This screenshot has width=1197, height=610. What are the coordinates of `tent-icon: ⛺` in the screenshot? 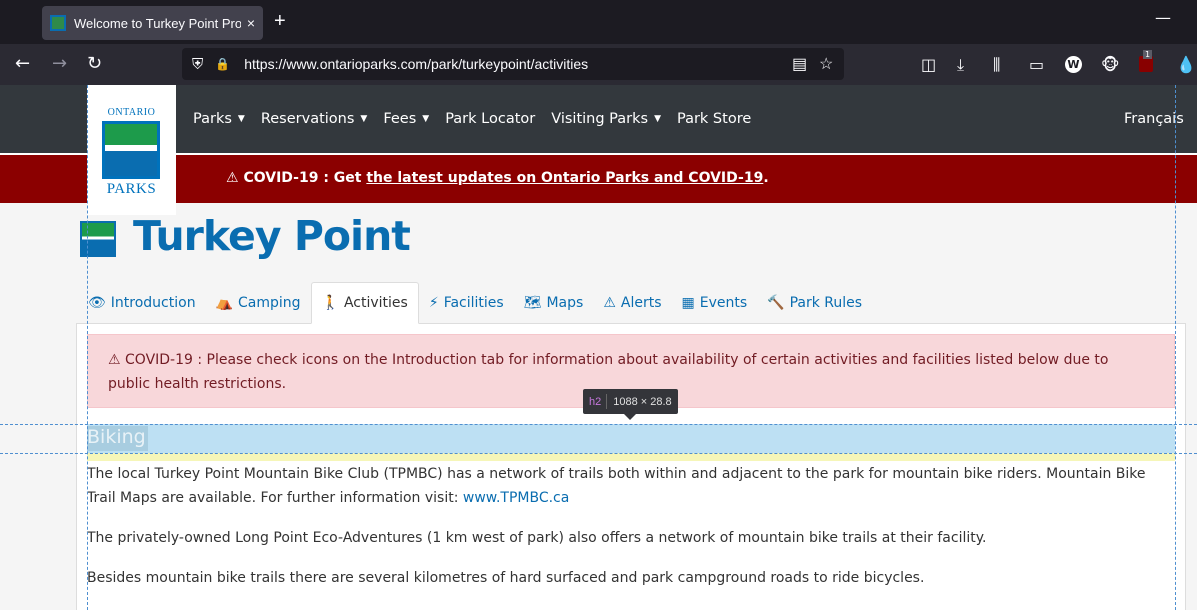 It's located at (224, 303).